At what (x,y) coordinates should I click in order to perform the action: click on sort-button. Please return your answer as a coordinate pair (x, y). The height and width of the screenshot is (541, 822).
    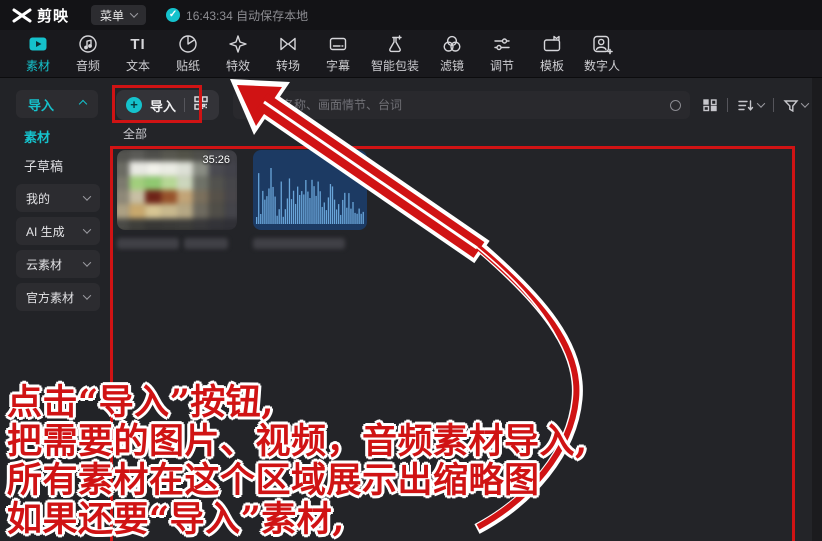
    Looking at the image, I should click on (751, 105).